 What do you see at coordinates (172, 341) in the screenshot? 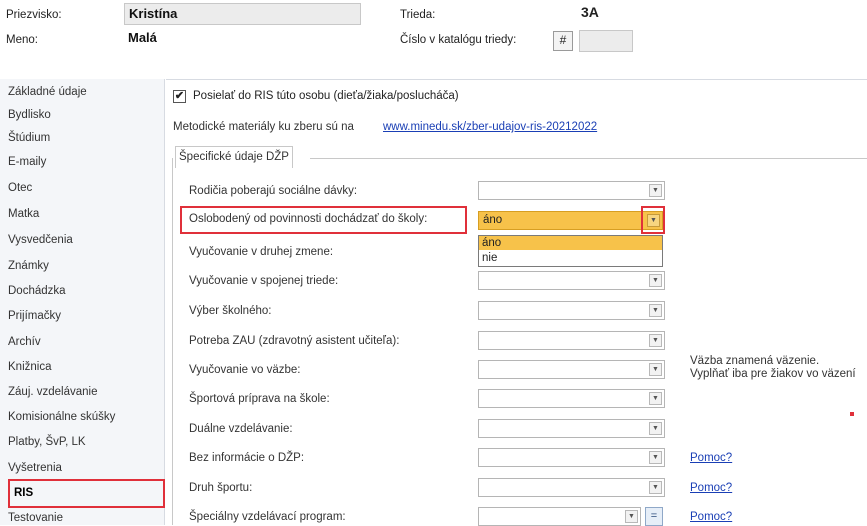
I see `section-frame-left` at bounding box center [172, 341].